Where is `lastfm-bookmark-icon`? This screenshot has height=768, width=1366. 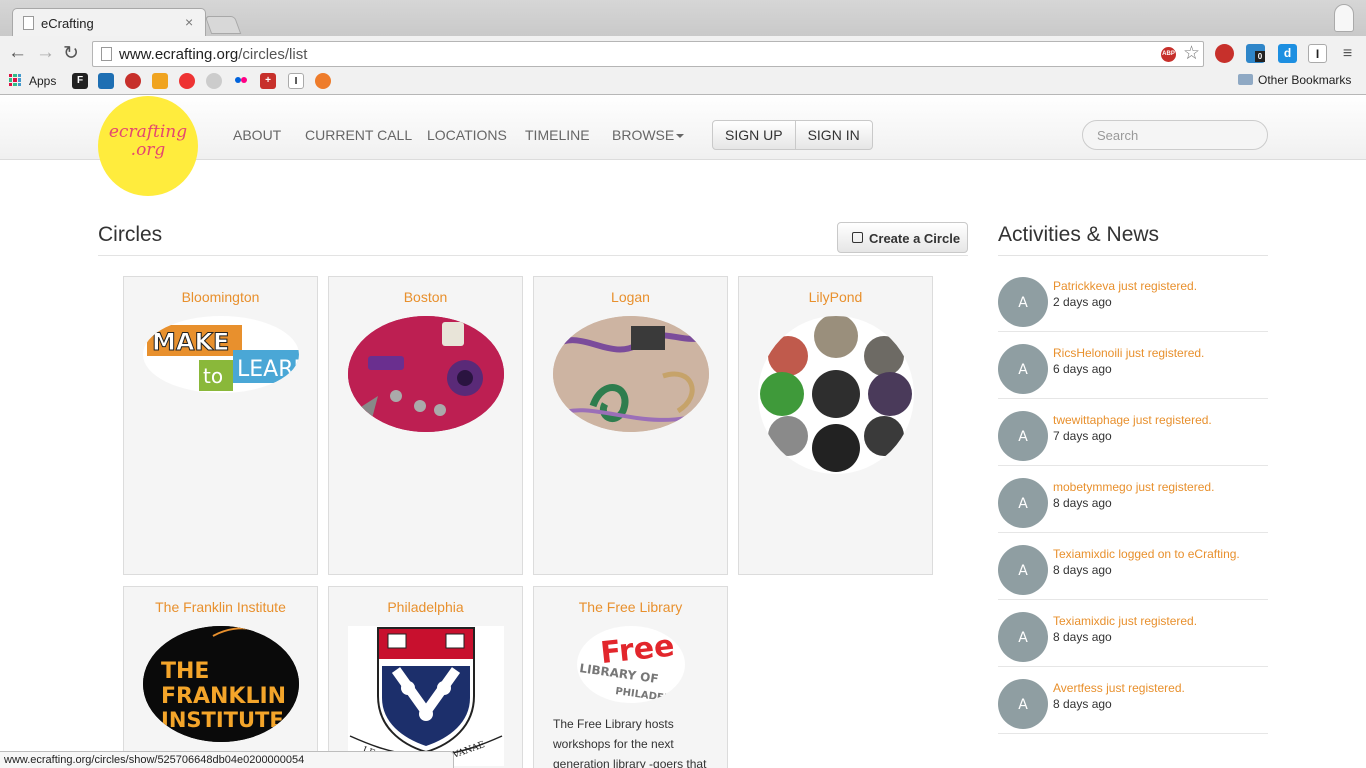 lastfm-bookmark-icon is located at coordinates (187, 81).